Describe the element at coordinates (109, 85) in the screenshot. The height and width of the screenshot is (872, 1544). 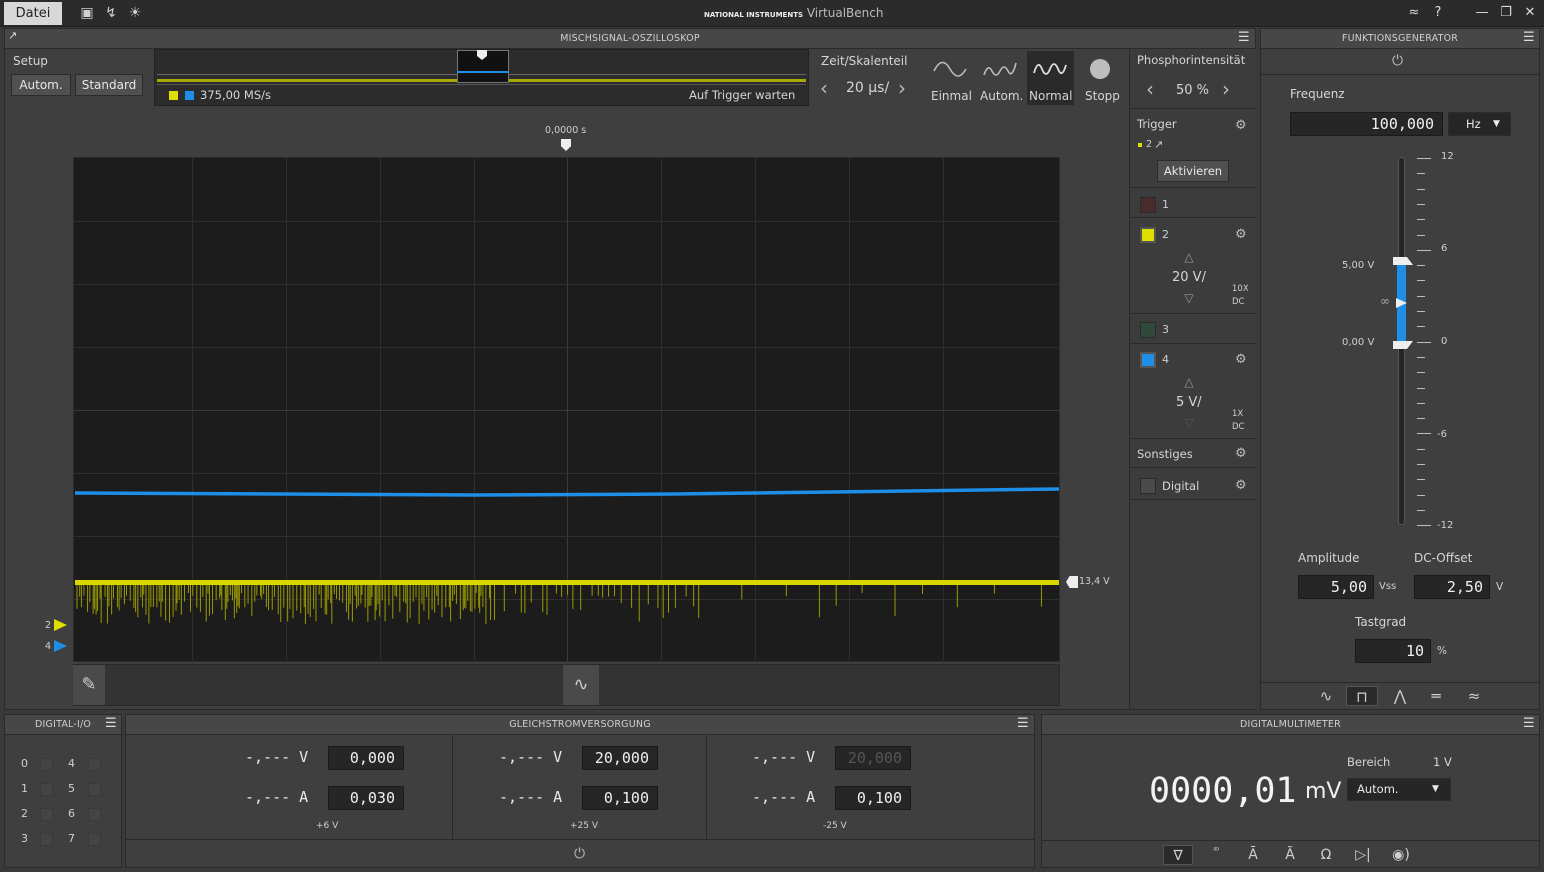
I see `standard-setup-button: Standard` at that location.